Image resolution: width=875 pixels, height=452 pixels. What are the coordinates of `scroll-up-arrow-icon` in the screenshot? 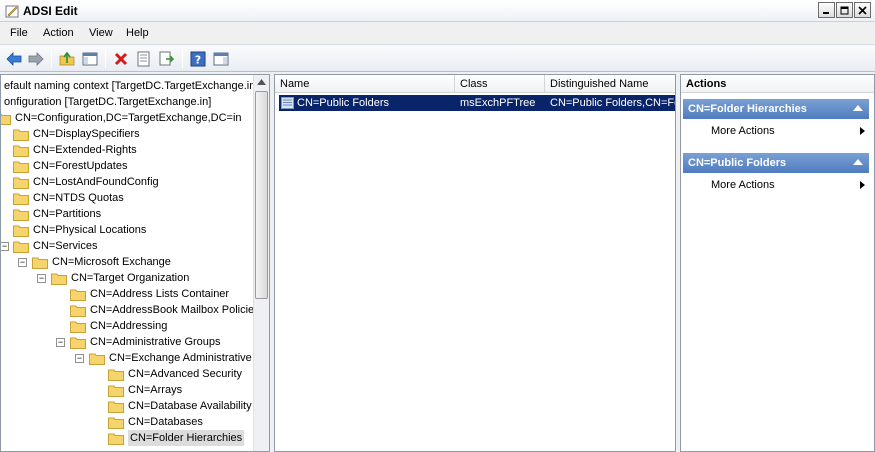 It's located at (261, 82).